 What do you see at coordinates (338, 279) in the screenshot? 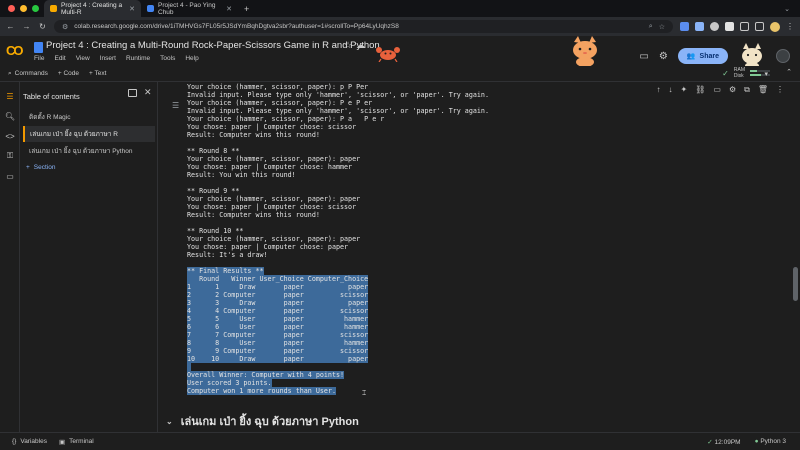
I see `selected-output-line: Round Winner User_Choice Computer_Choice` at bounding box center [338, 279].